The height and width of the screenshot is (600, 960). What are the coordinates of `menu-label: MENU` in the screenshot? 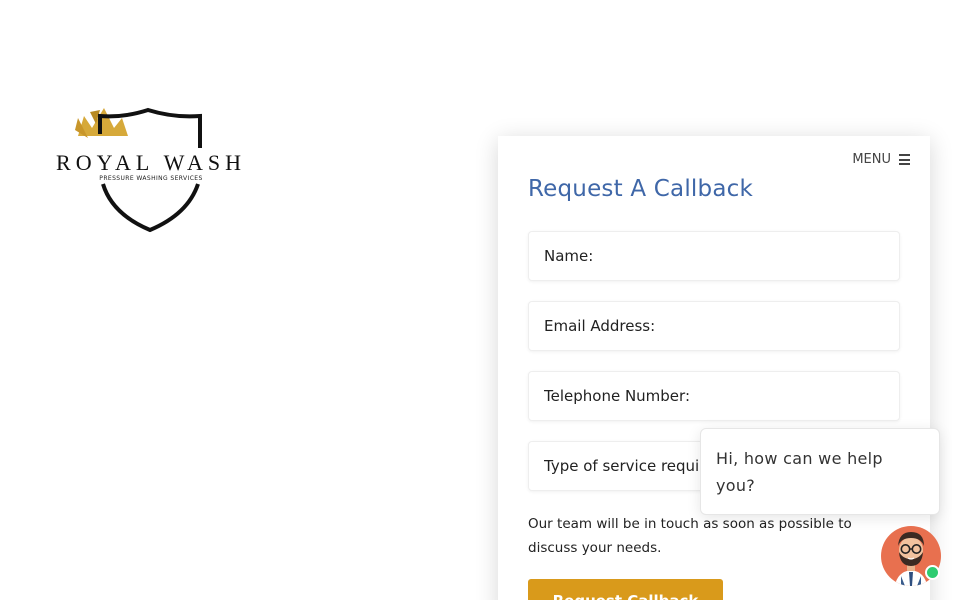 It's located at (871, 159).